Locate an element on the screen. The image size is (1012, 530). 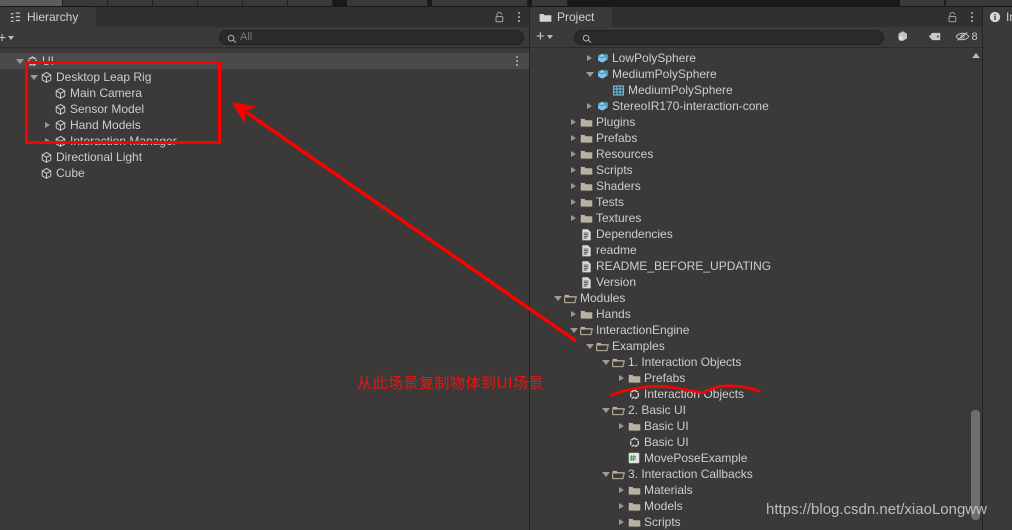
tree-row: Interaction Manager is located at coordinates (264, 141).